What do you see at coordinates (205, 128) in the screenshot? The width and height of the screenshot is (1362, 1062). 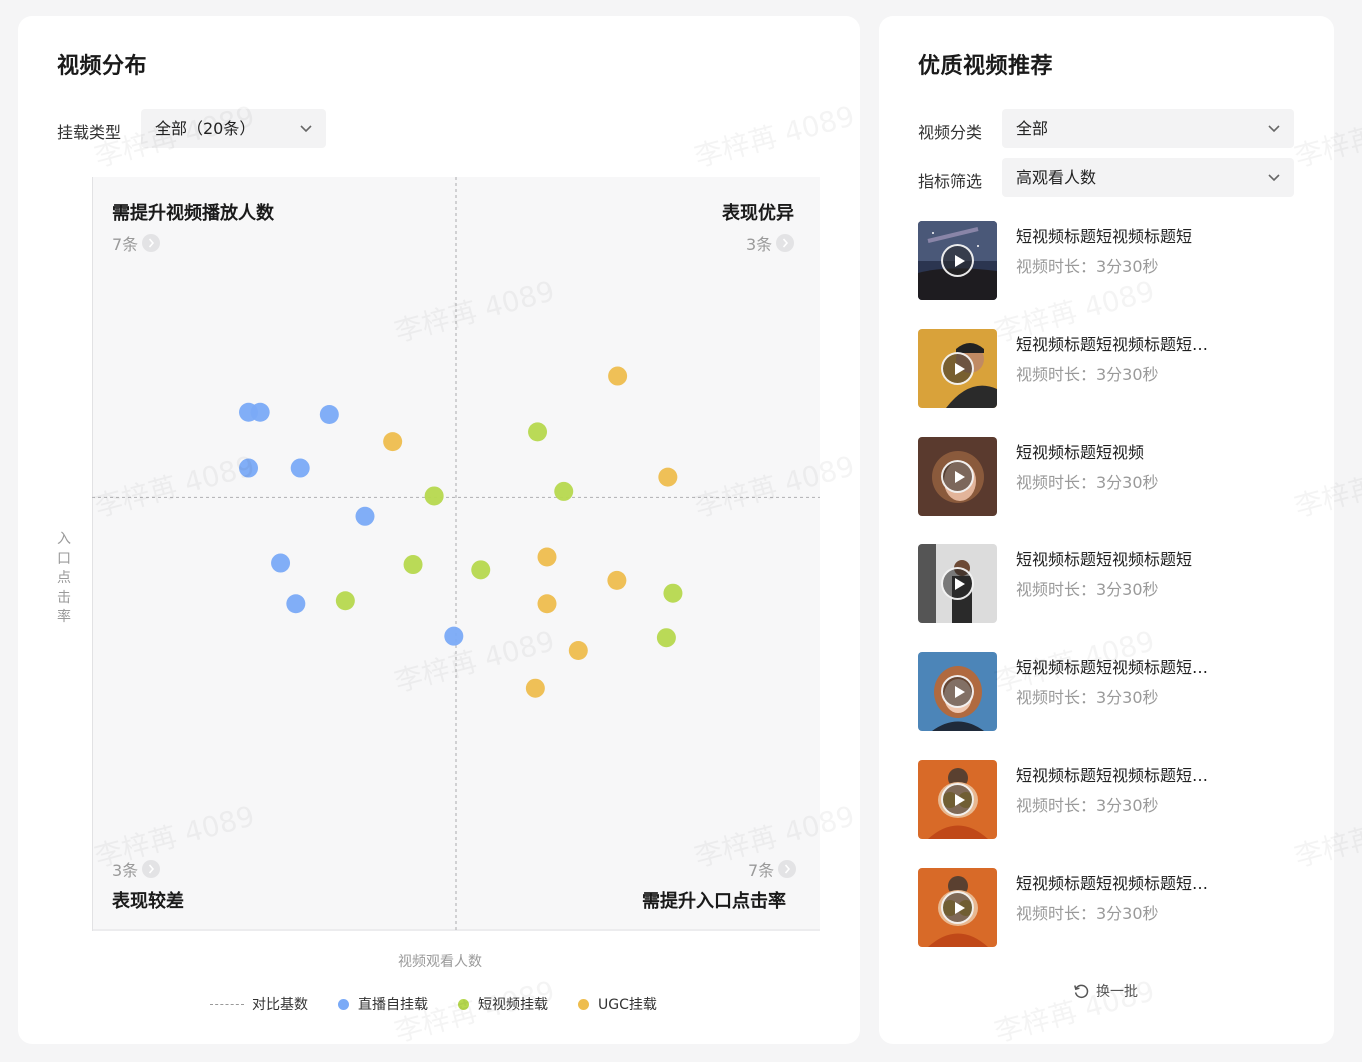 I see `mount-type-value: 全部（20条）` at bounding box center [205, 128].